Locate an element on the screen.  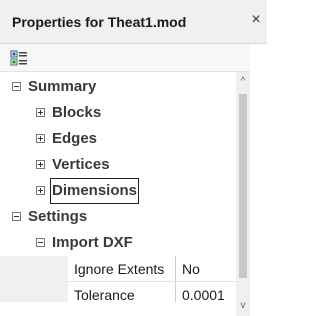
property-row-ignore-extents: Ignore Extents No is located at coordinates (118, 269).